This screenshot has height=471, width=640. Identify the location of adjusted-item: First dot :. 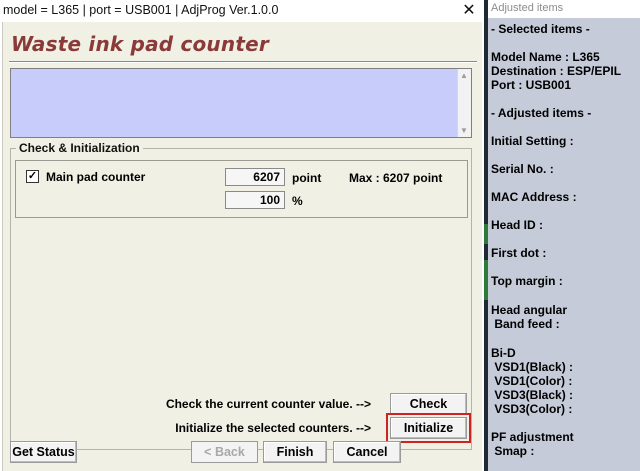
(519, 253).